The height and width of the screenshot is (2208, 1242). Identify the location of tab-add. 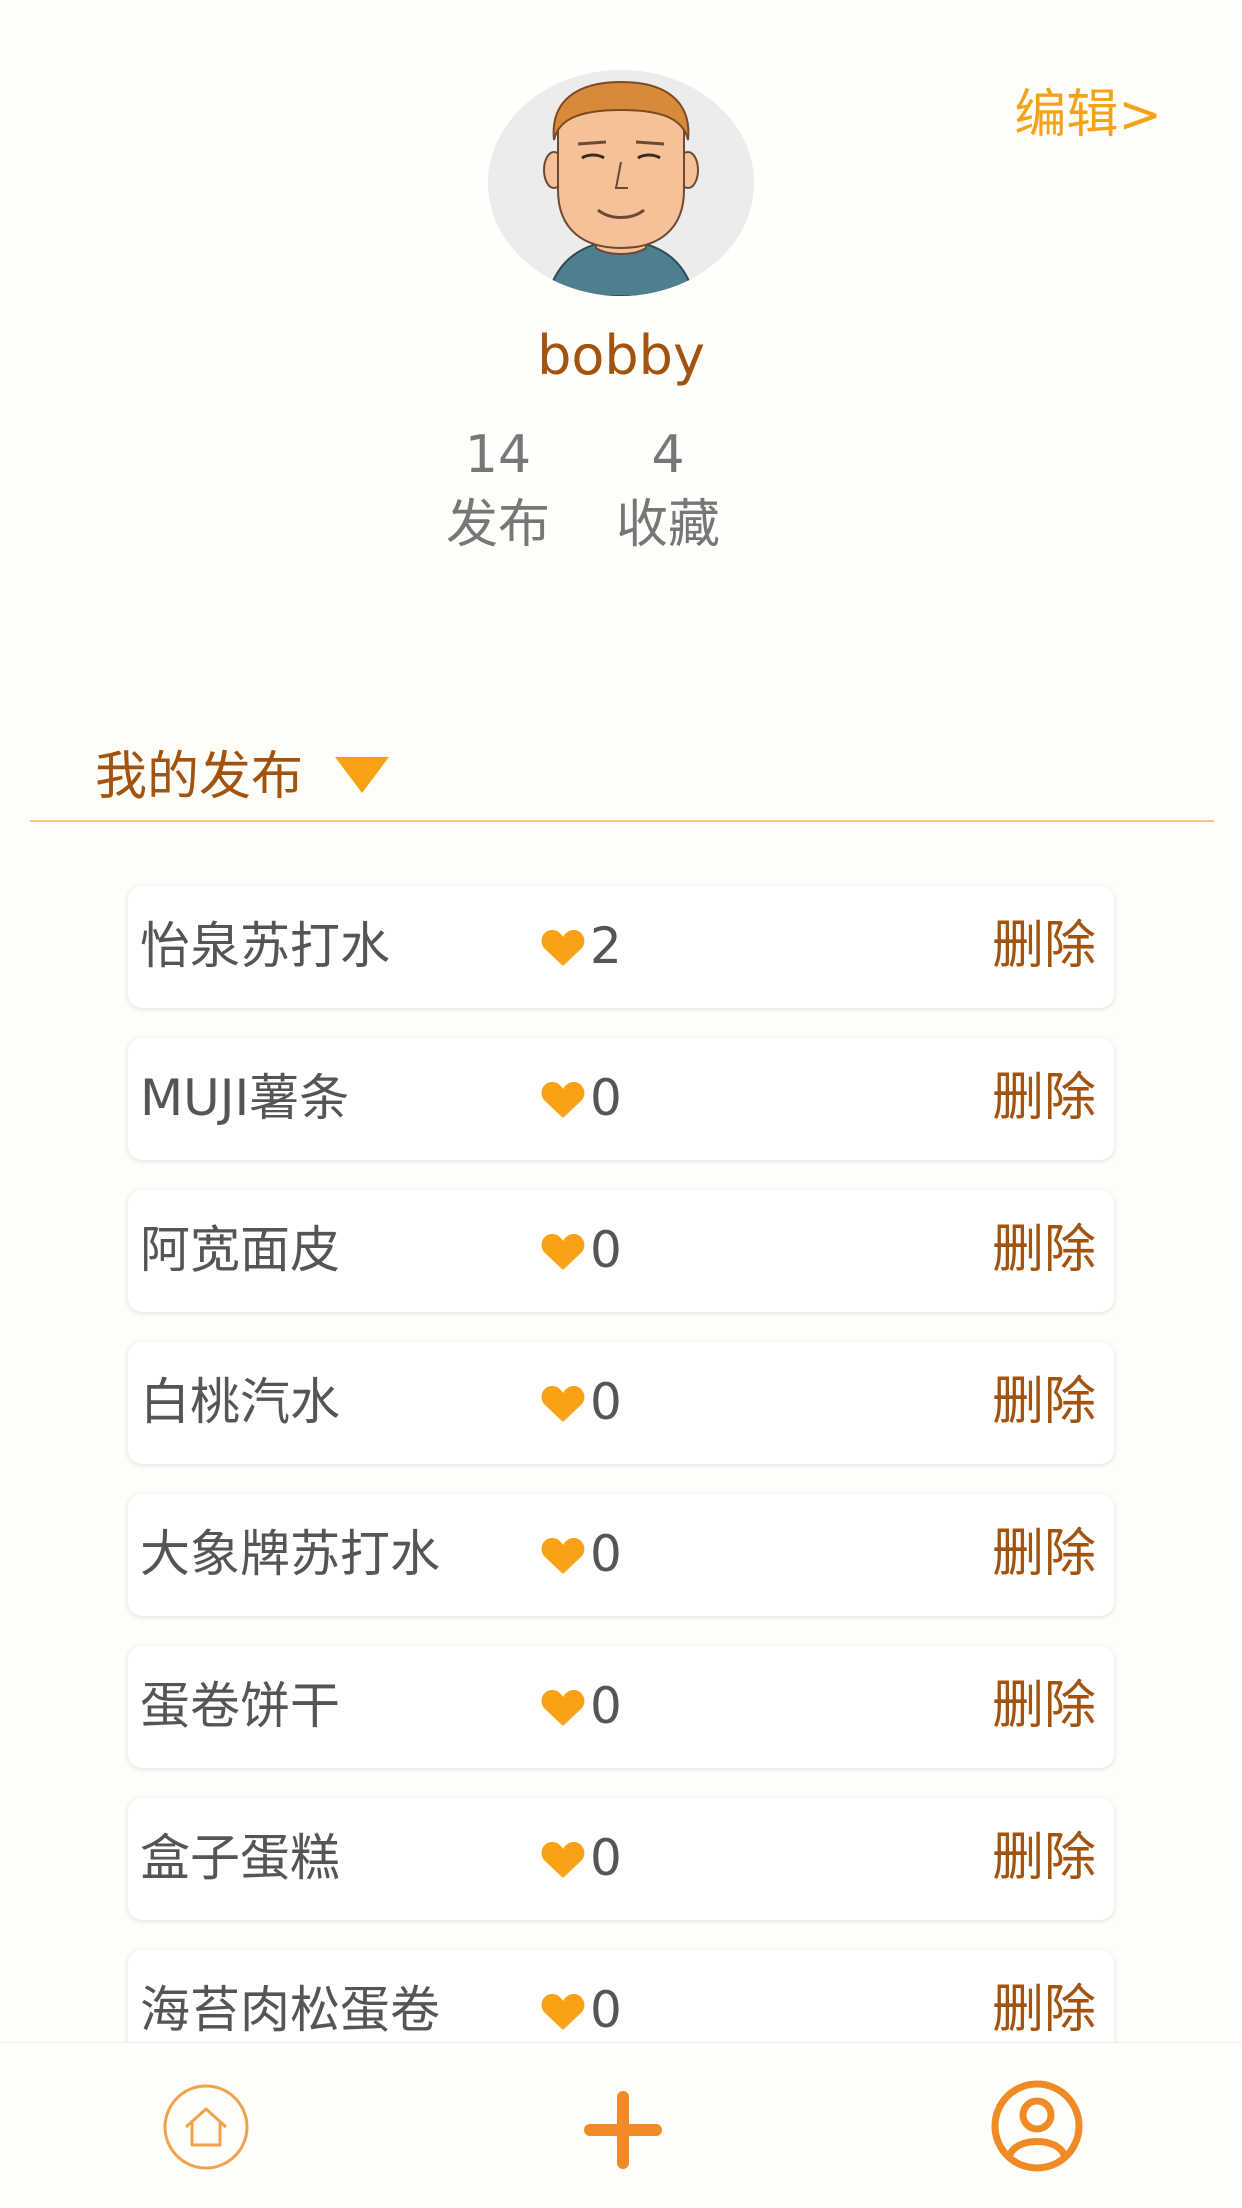
(623, 2132).